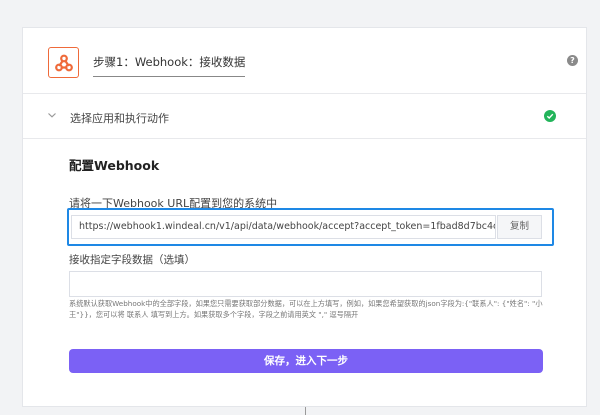 The image size is (600, 415). Describe the element at coordinates (304, 116) in the screenshot. I see `section-select-app-action: 选择应用和执行动作` at that location.